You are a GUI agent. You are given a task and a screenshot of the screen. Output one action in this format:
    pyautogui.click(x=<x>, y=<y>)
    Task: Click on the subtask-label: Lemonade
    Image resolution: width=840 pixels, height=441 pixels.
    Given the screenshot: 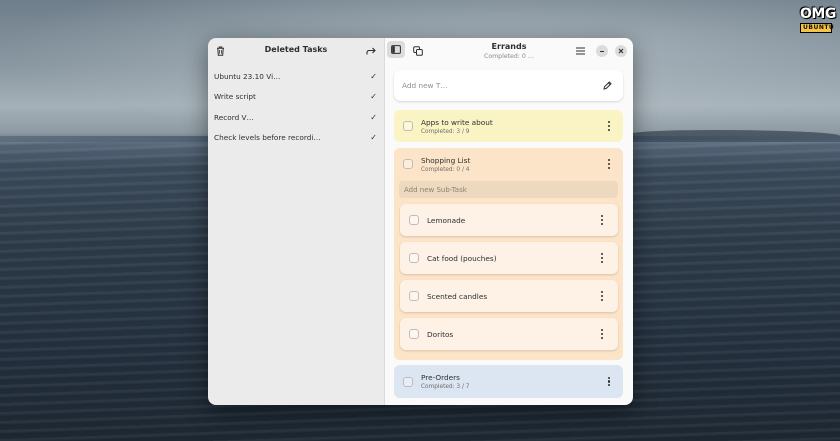 What is the action you would take?
    pyautogui.click(x=446, y=220)
    